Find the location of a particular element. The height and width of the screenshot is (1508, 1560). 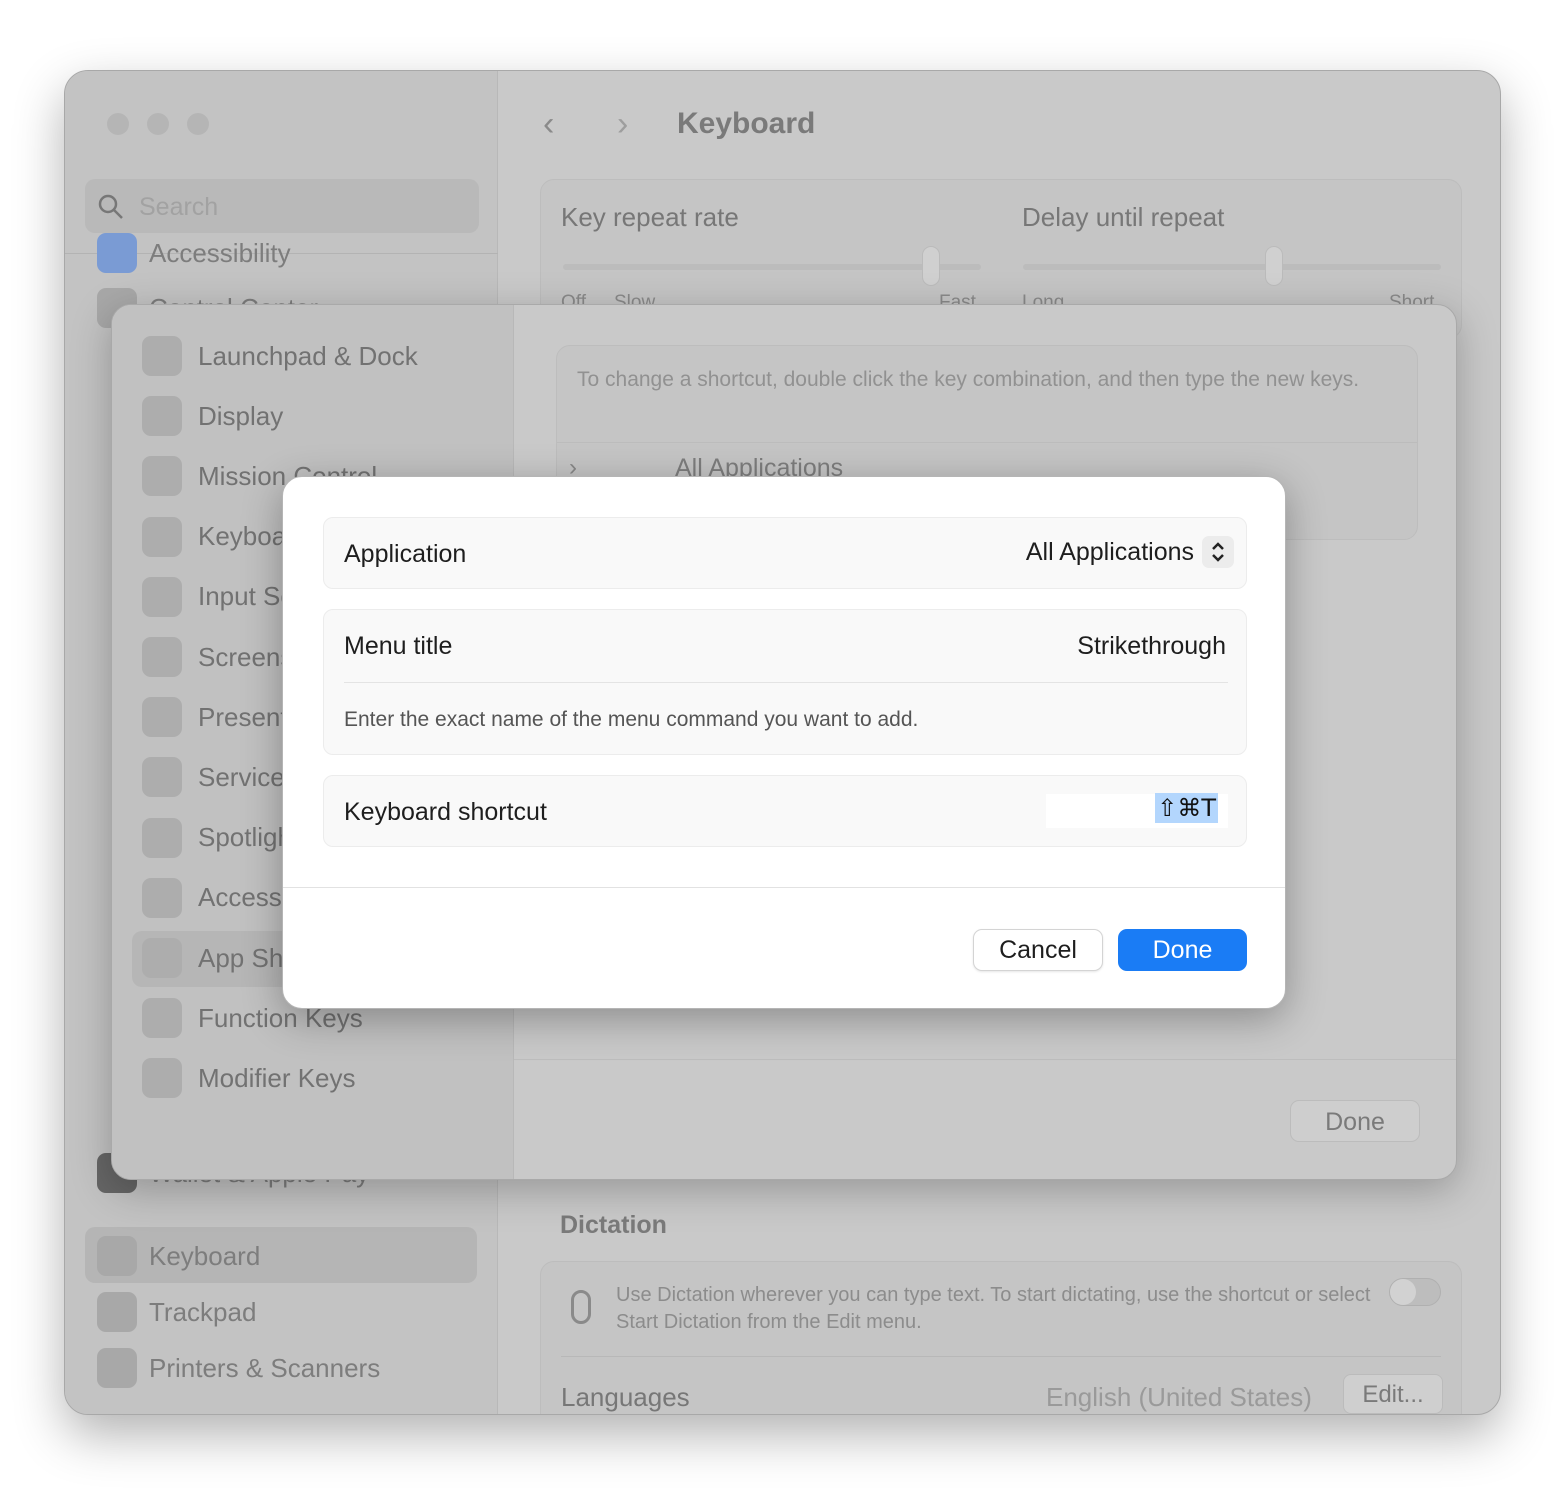

search-input: Search is located at coordinates (282, 206).